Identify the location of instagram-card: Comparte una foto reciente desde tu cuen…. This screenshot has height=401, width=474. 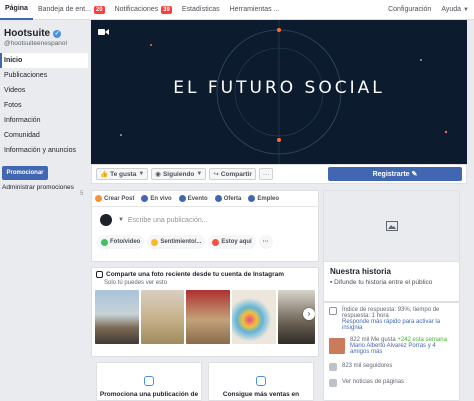
(205, 312).